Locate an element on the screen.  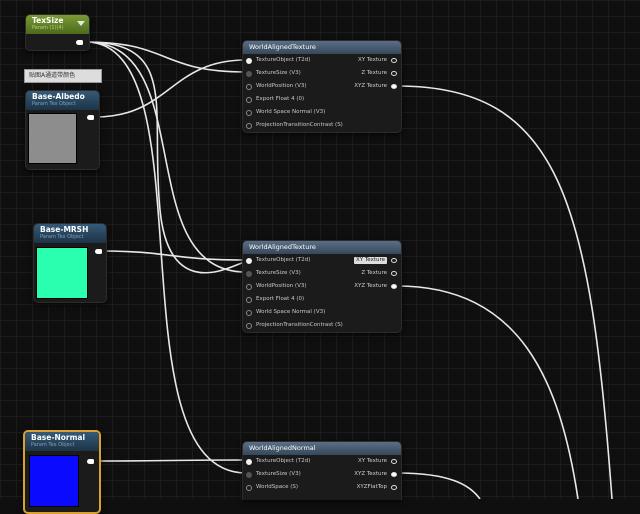
comment-bubble: 贴图A通道带颜色 is located at coordinates (63, 76).